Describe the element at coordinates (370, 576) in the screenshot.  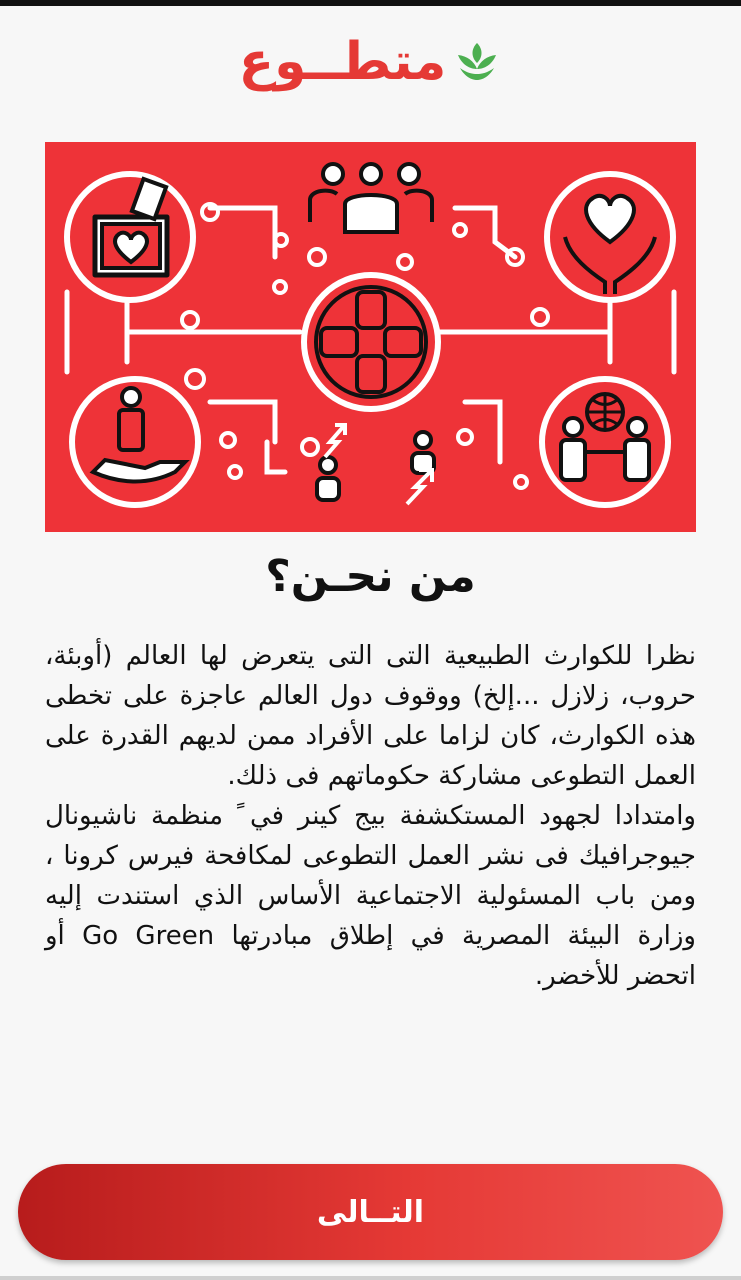
I see `page-title: من نحـن؟` at that location.